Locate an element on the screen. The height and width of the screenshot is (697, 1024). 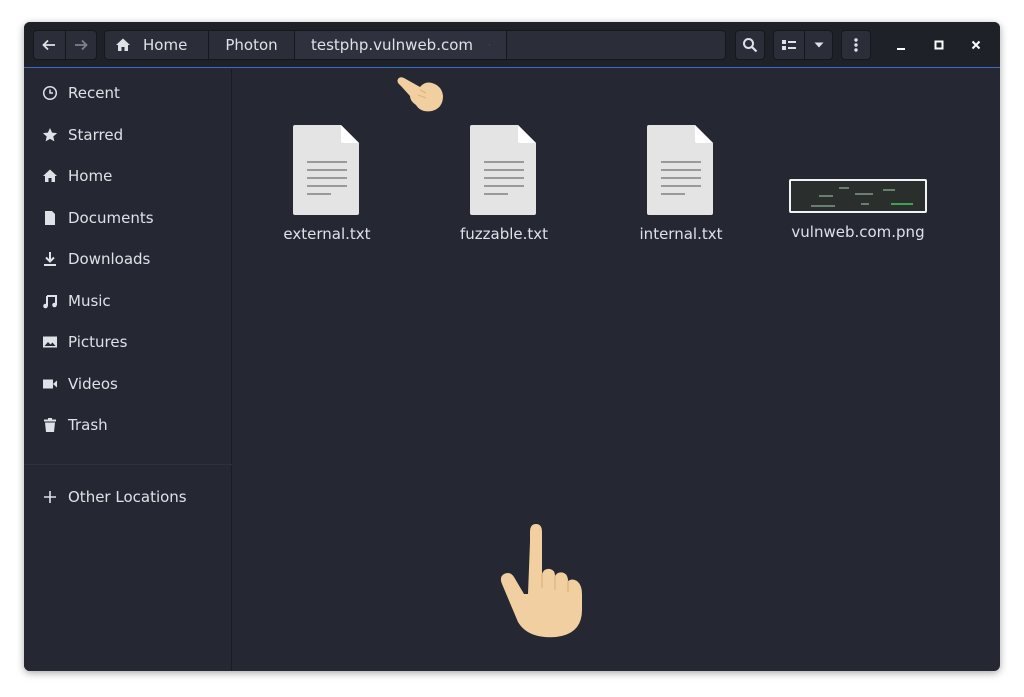
breadcrumb-label: Photon is located at coordinates (251, 45).